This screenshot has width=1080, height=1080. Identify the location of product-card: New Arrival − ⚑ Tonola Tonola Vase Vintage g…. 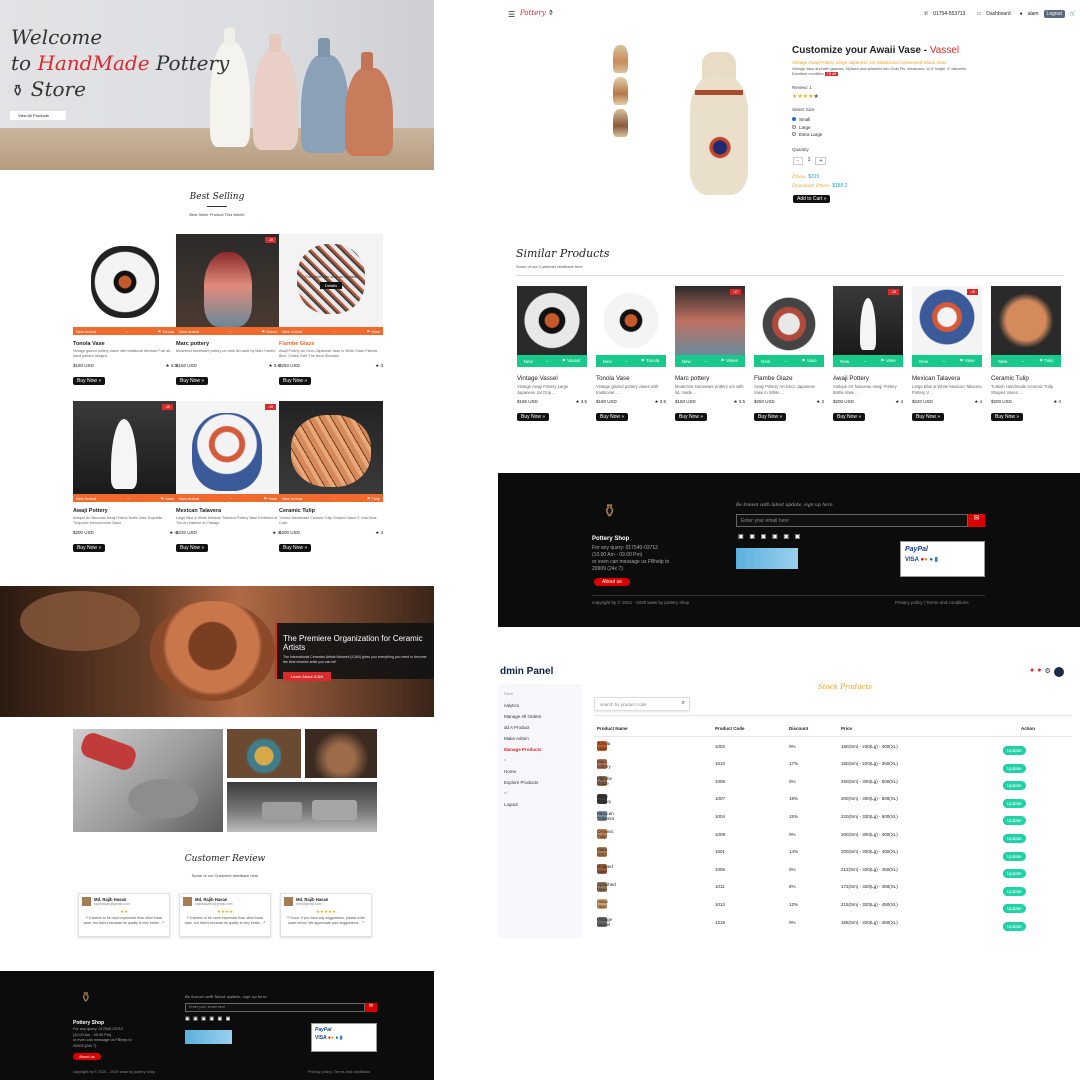
(125, 310).